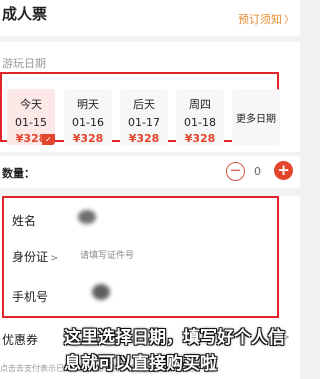  What do you see at coordinates (101, 292) in the screenshot?
I see `phone-field-value` at bounding box center [101, 292].